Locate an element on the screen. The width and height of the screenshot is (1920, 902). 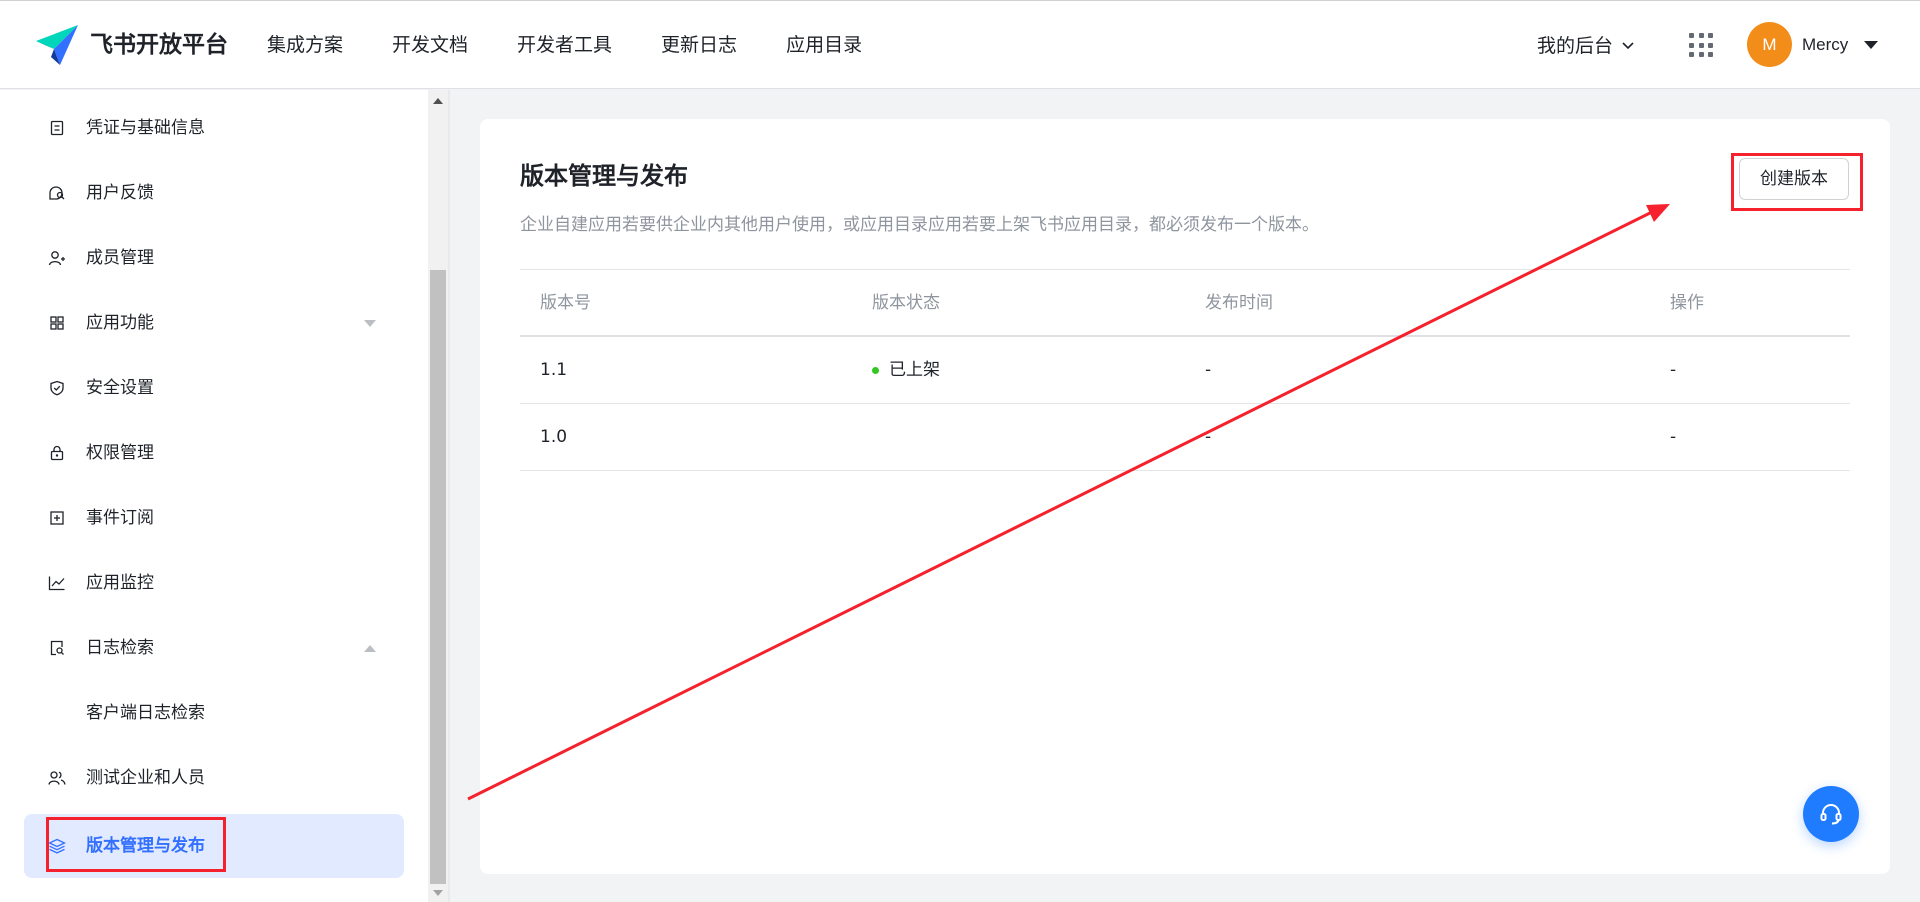
main-nav: 集成方案 开发文档 开发者工具 更新日志 应用目录 is located at coordinates (589, 45).